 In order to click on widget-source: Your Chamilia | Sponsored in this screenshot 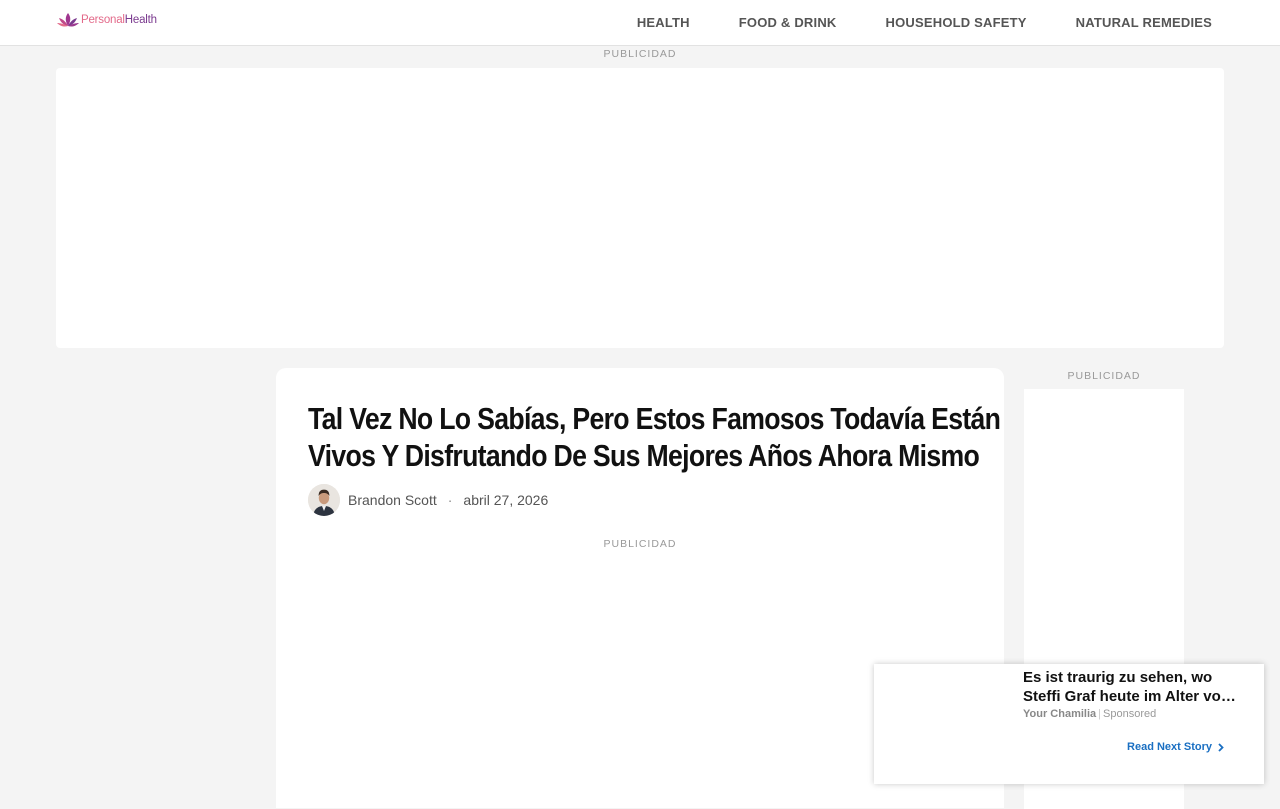, I will do `click(1089, 714)`.